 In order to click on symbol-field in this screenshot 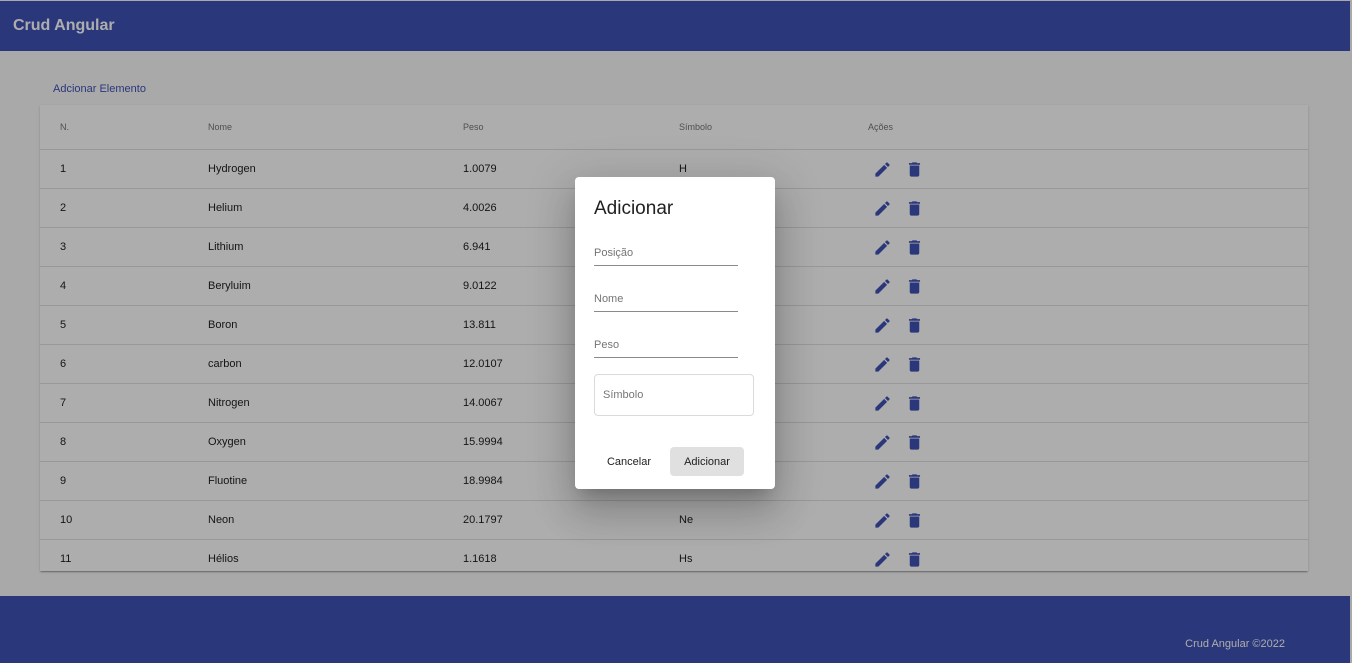, I will do `click(674, 395)`.